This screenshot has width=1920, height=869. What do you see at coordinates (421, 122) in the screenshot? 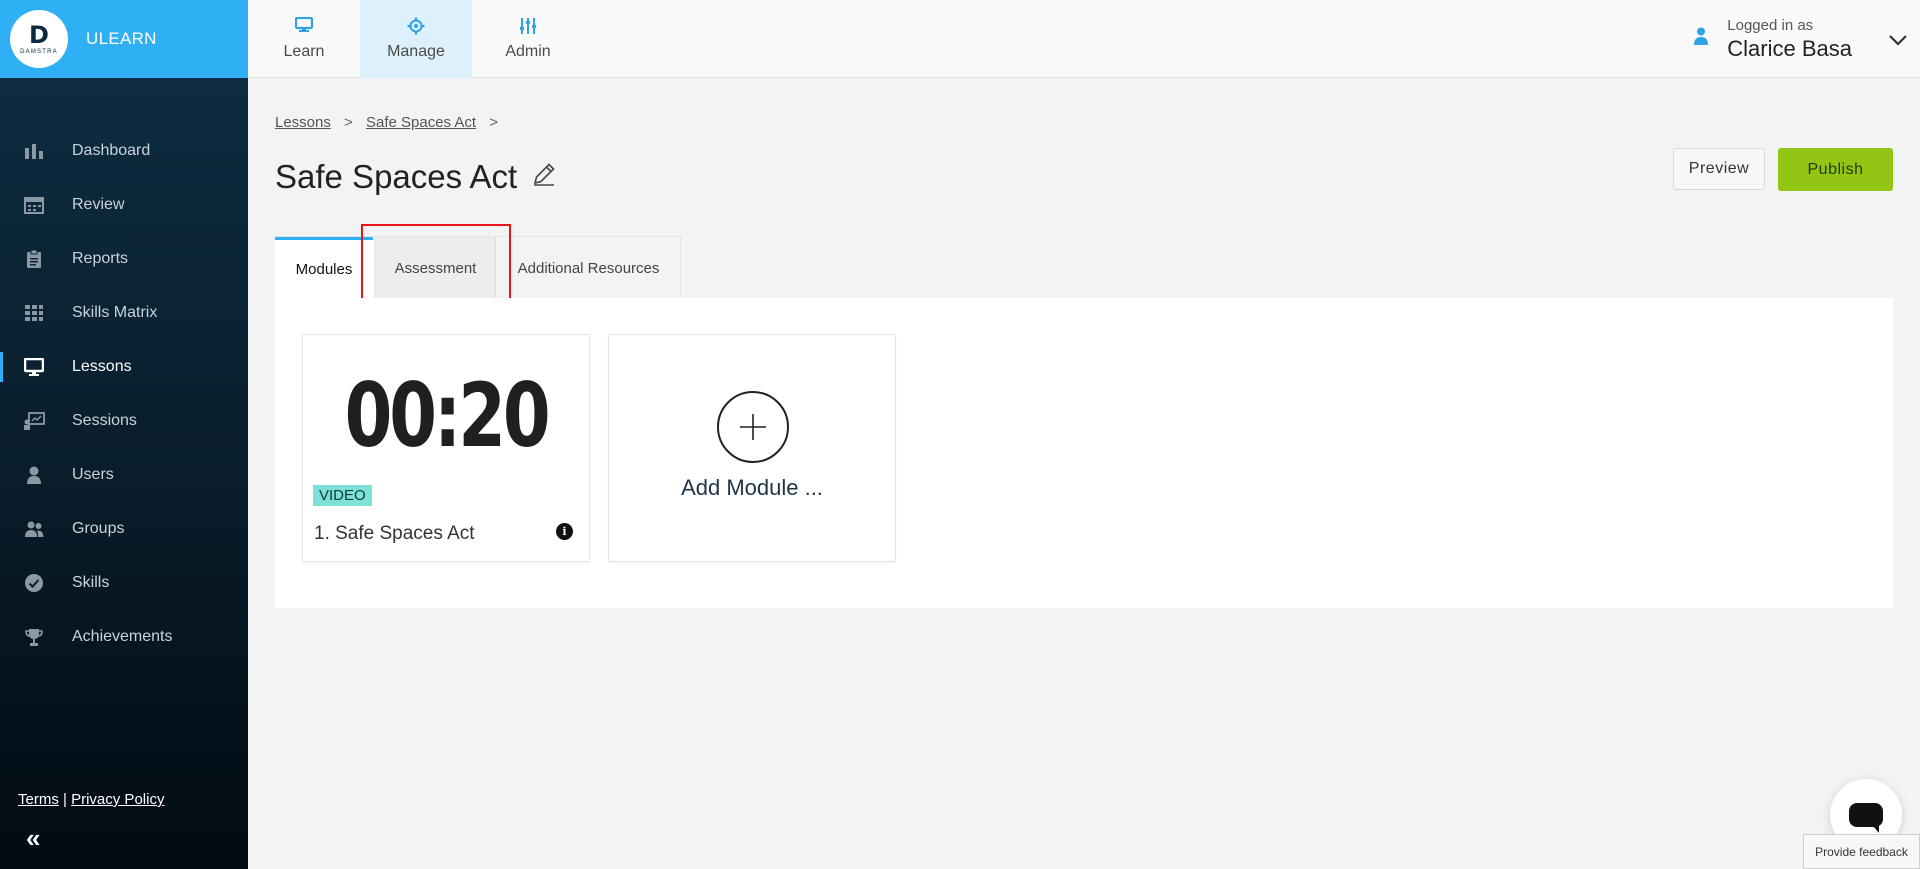
I see `breadcrumb-safe-spaces-act: Safe Spaces Act` at bounding box center [421, 122].